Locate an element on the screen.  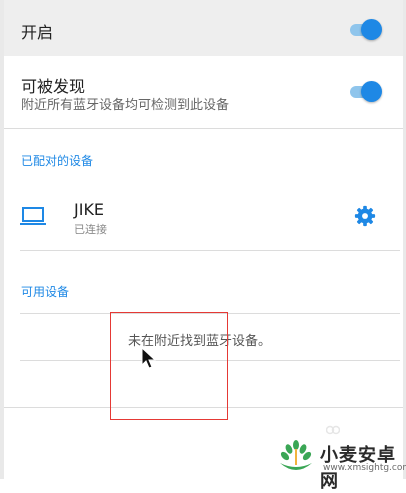
mouse-cursor-icon is located at coordinates (149, 358).